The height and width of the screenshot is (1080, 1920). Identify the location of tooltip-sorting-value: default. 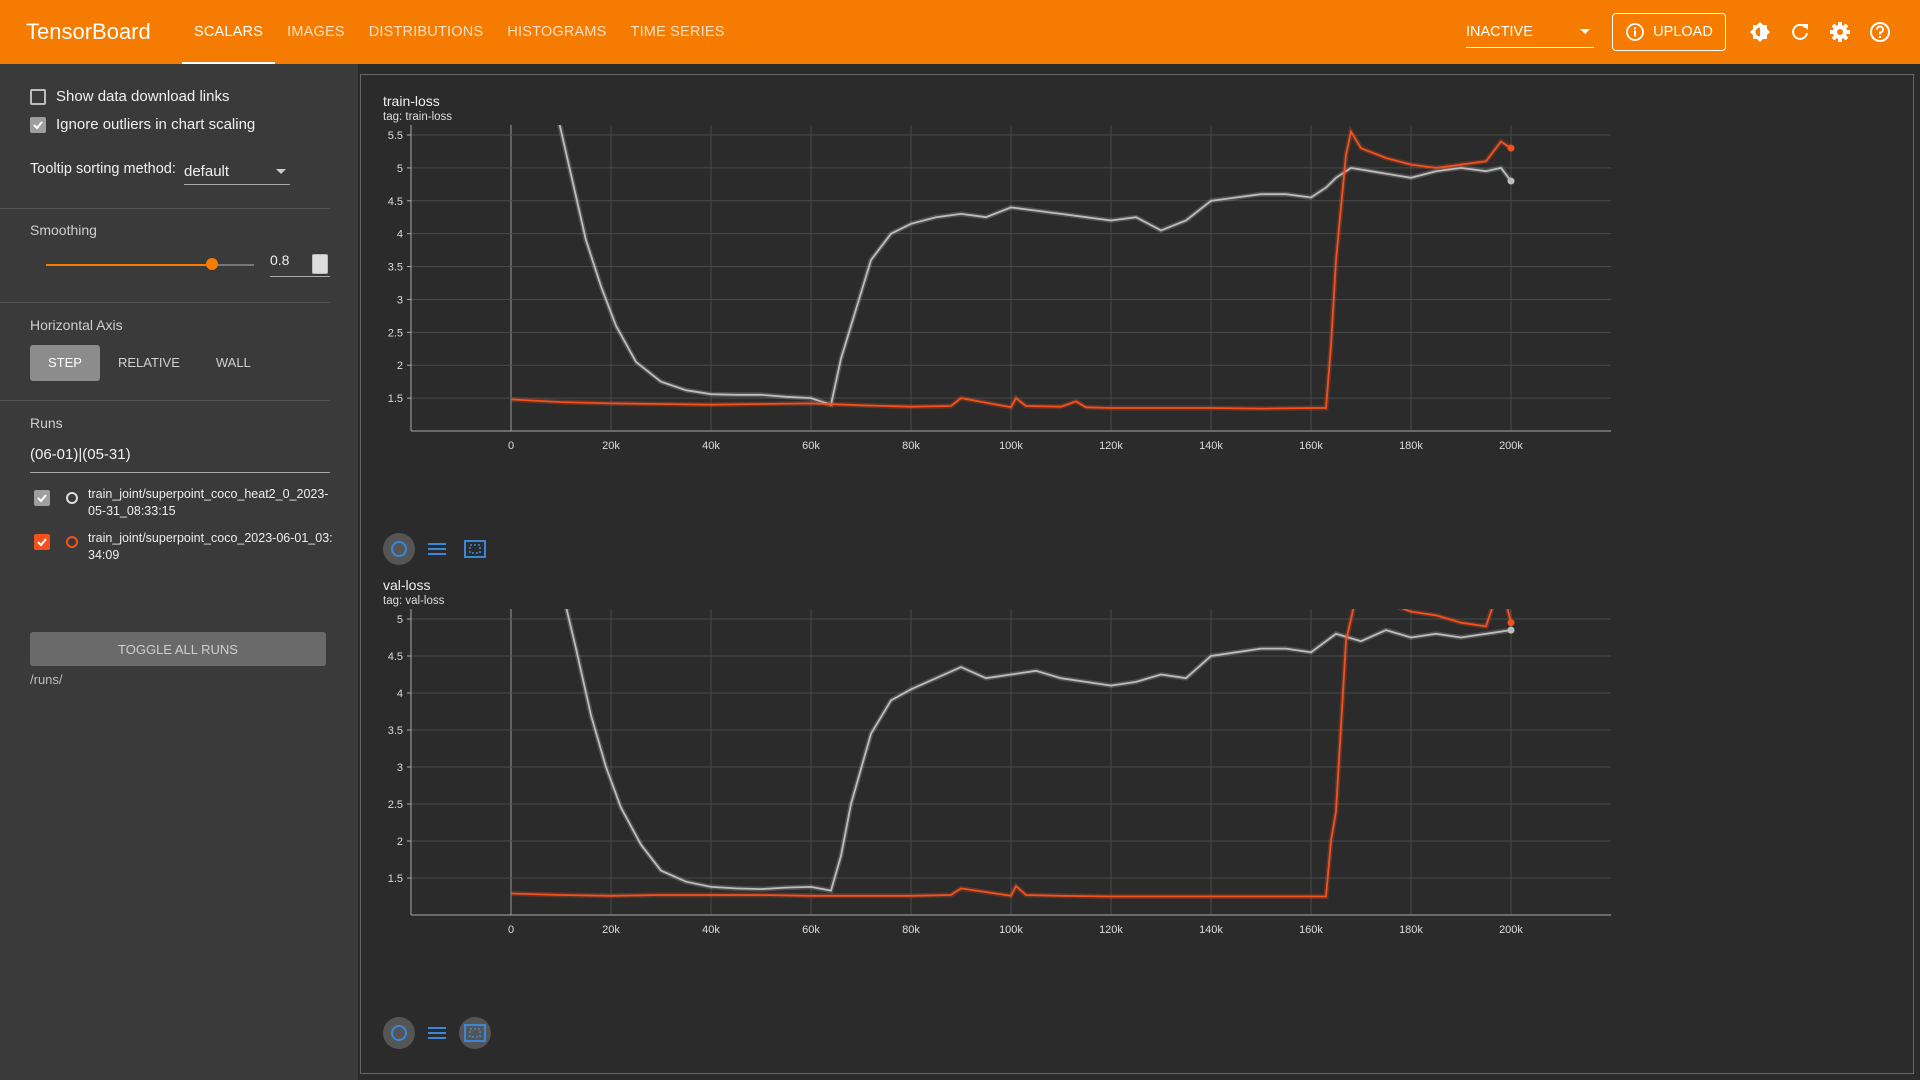
(207, 171).